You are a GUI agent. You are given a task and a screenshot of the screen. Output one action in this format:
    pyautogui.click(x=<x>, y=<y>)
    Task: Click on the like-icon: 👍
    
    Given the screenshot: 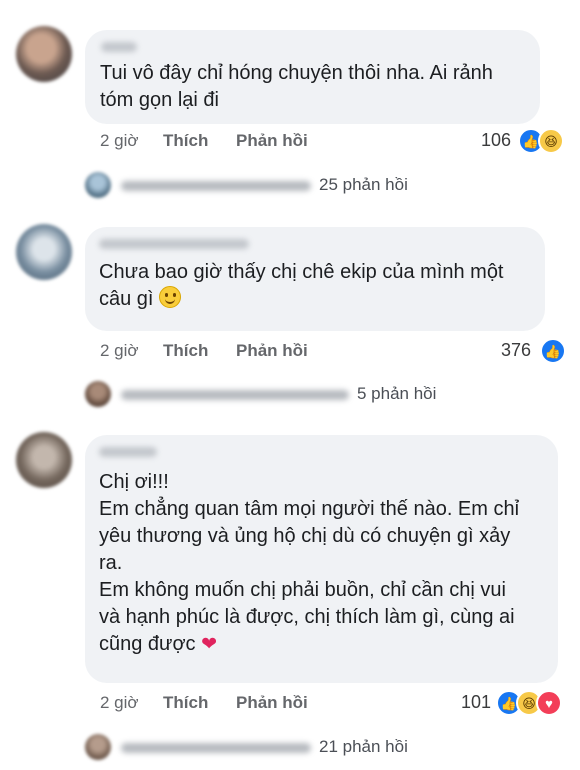 What is the action you would take?
    pyautogui.click(x=553, y=351)
    